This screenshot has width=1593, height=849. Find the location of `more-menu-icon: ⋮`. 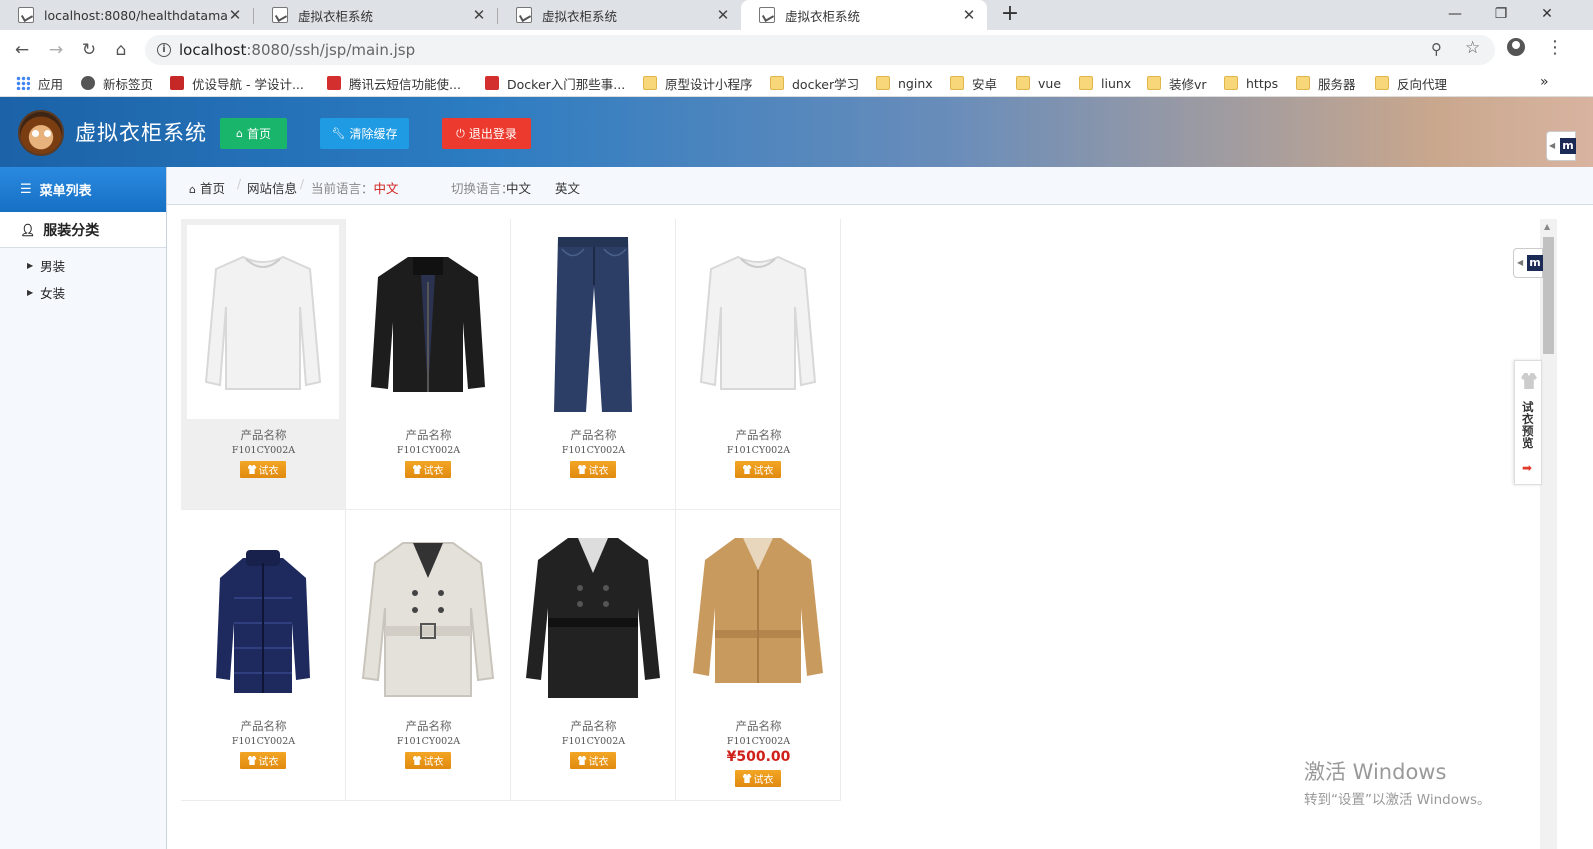

more-menu-icon: ⋮ is located at coordinates (1555, 47).